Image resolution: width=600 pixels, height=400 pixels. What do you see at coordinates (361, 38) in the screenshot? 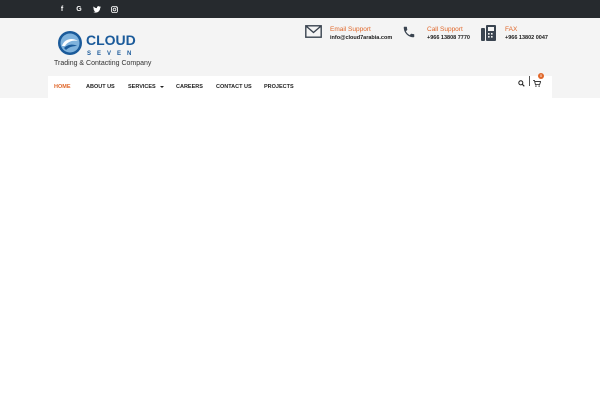
I see `email-value: info@cloud7arabia.com` at bounding box center [361, 38].